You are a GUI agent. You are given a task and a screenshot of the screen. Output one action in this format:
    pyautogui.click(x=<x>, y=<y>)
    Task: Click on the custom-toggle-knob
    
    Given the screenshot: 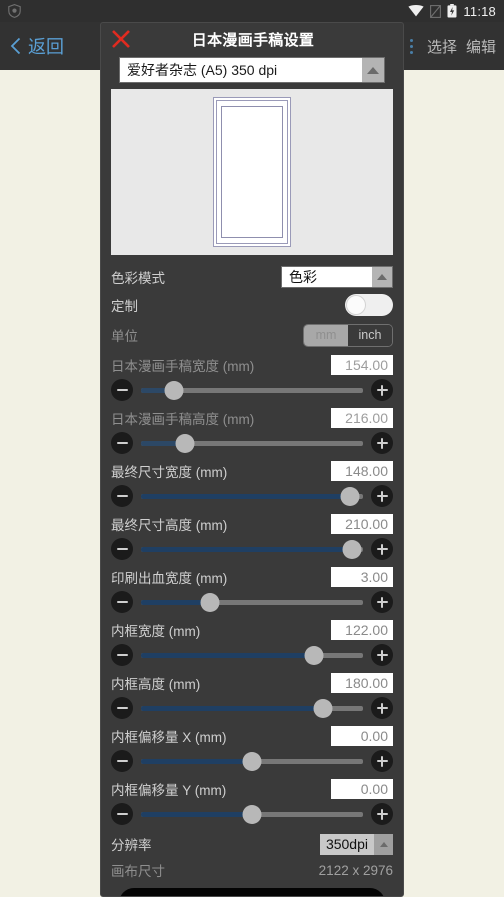 What is the action you would take?
    pyautogui.click(x=356, y=305)
    